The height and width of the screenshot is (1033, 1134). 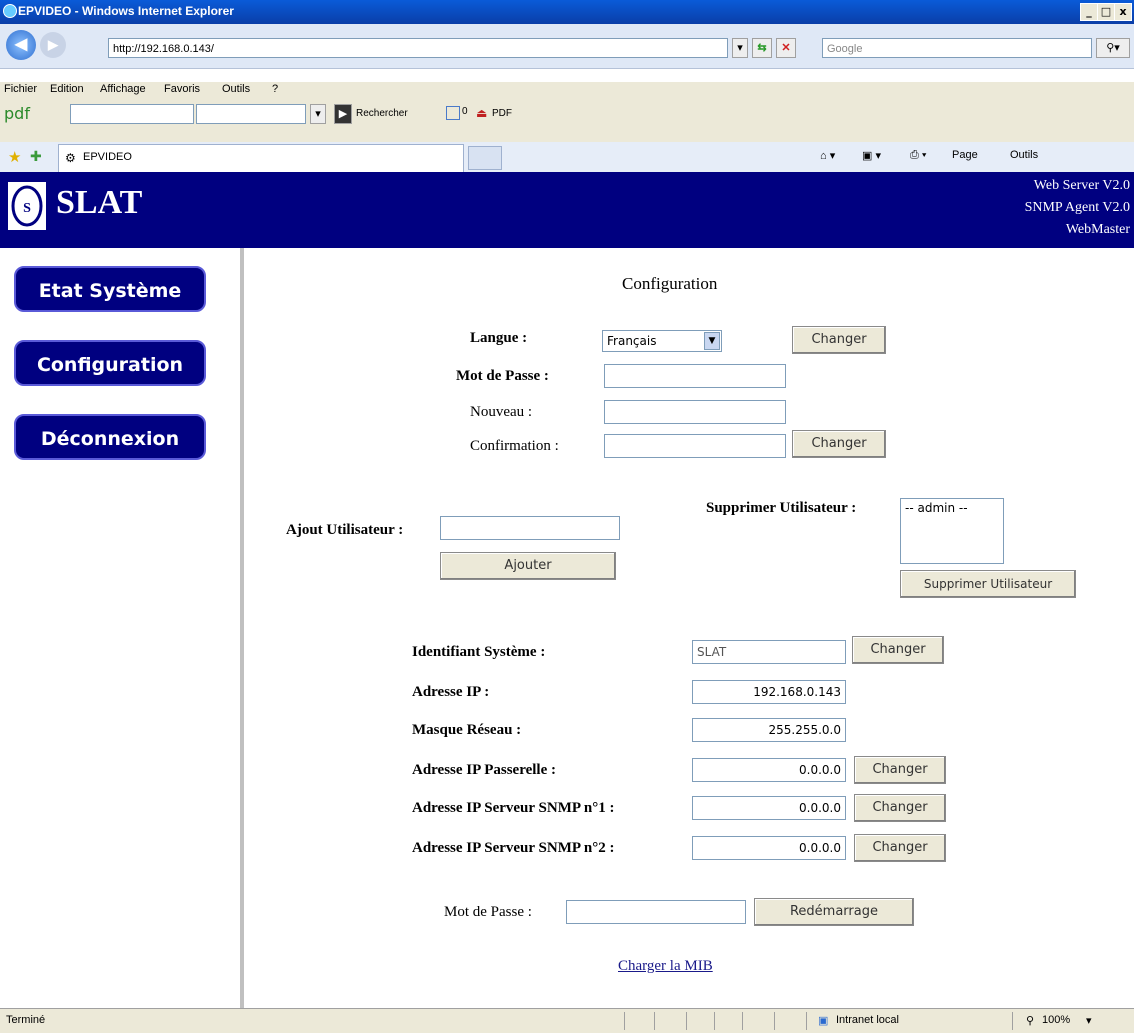 What do you see at coordinates (1081, 185) in the screenshot?
I see `web-server-version: Web Server V2.0` at bounding box center [1081, 185].